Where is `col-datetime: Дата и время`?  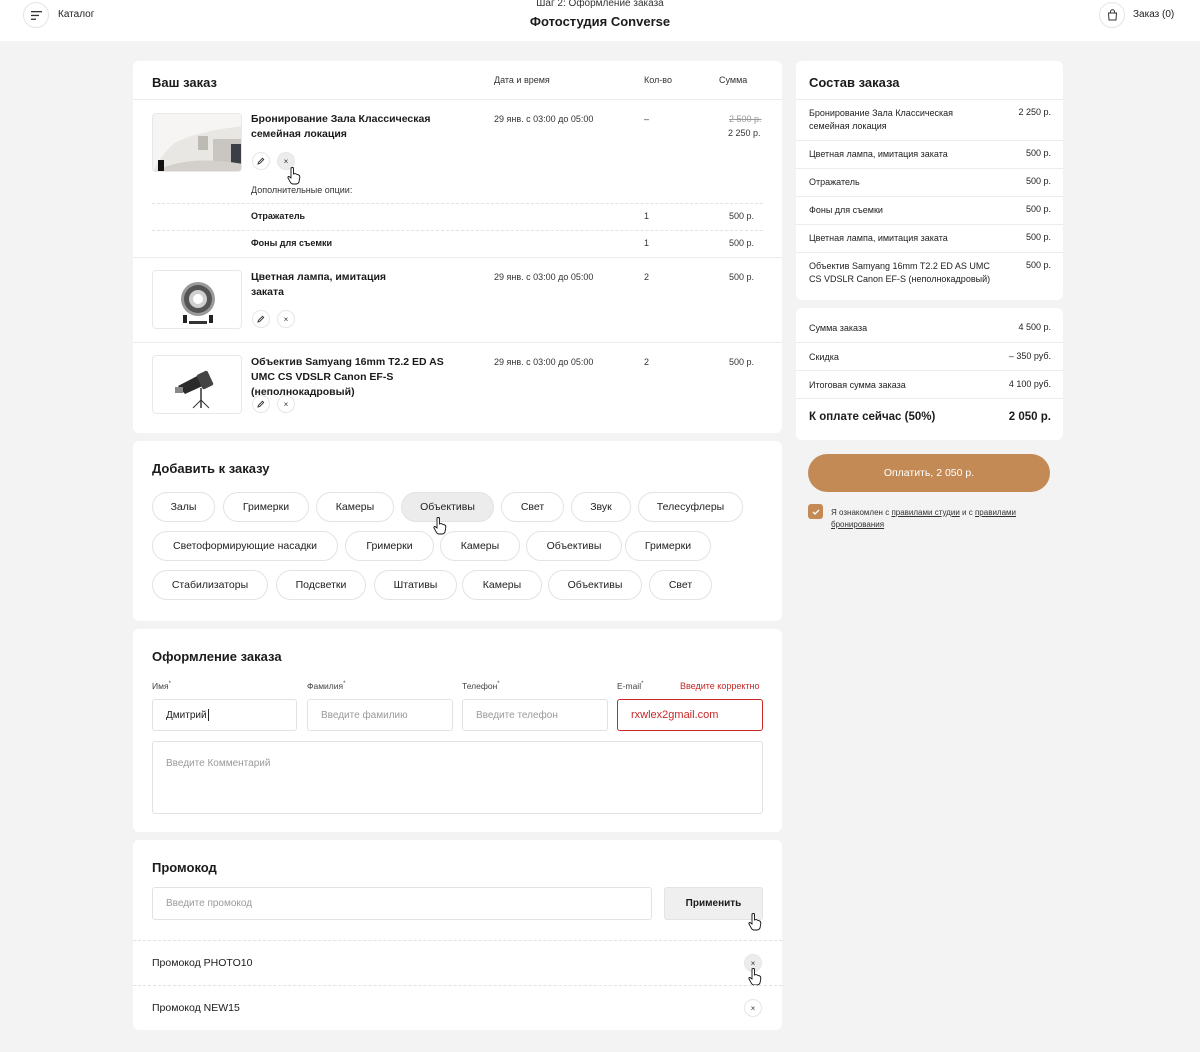 col-datetime: Дата и время is located at coordinates (522, 80).